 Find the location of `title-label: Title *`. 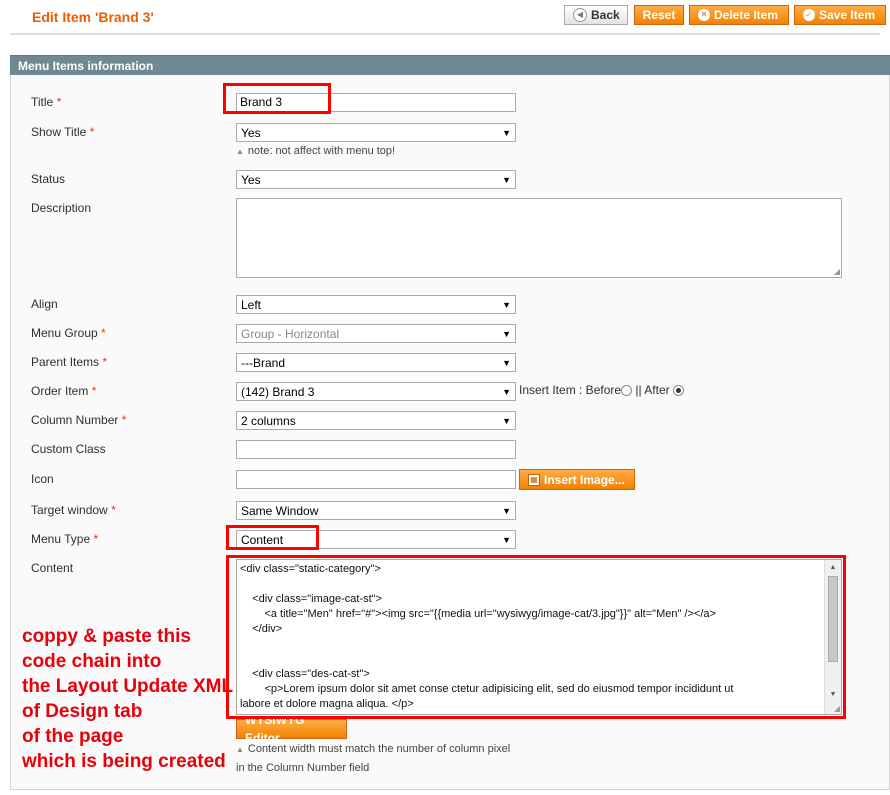

title-label: Title * is located at coordinates (46, 102).